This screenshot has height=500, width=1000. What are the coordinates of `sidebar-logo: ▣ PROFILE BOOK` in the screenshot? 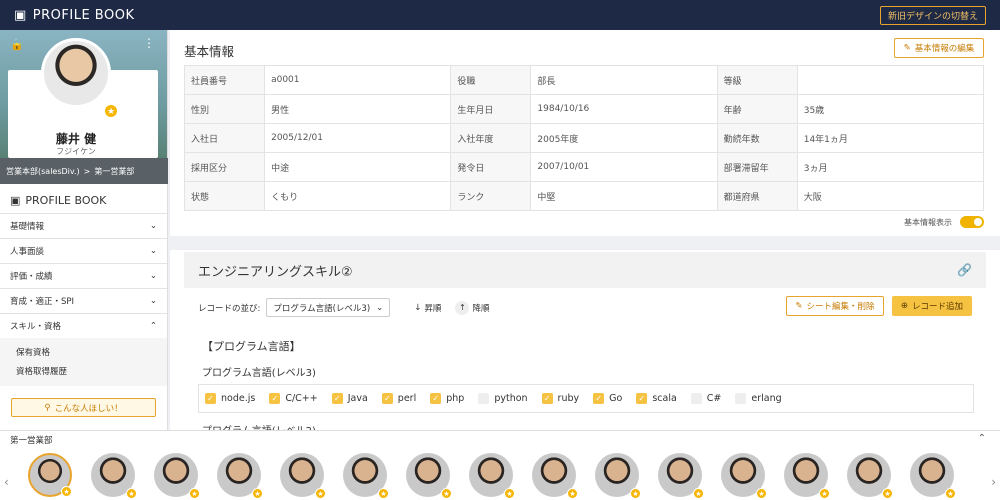 It's located at (83, 198).